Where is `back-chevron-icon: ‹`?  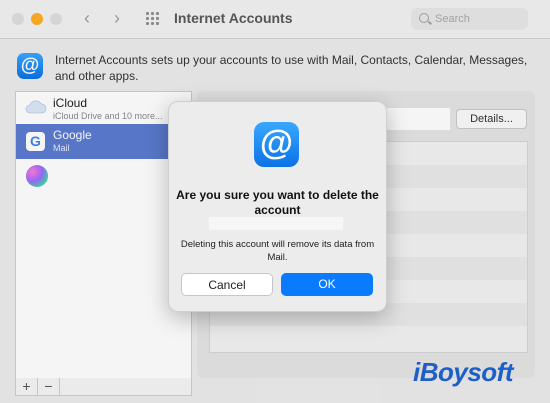
back-chevron-icon: ‹ is located at coordinates (87, 18).